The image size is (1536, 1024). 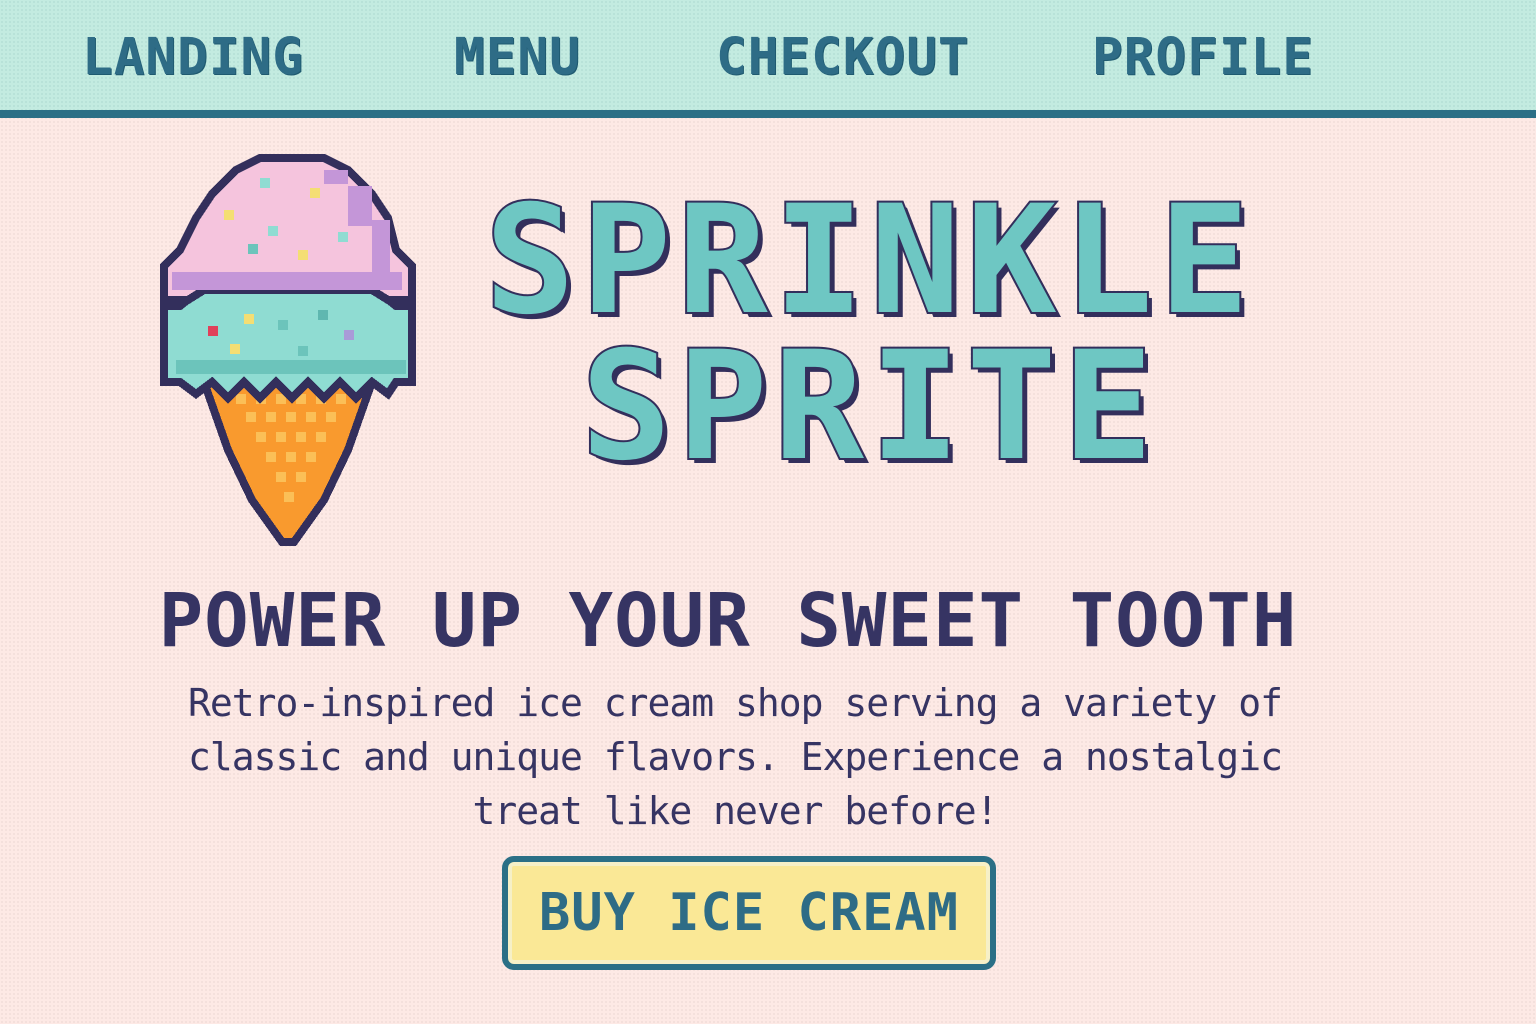 What do you see at coordinates (517, 57) in the screenshot?
I see `nav-link-menu: MENU` at bounding box center [517, 57].